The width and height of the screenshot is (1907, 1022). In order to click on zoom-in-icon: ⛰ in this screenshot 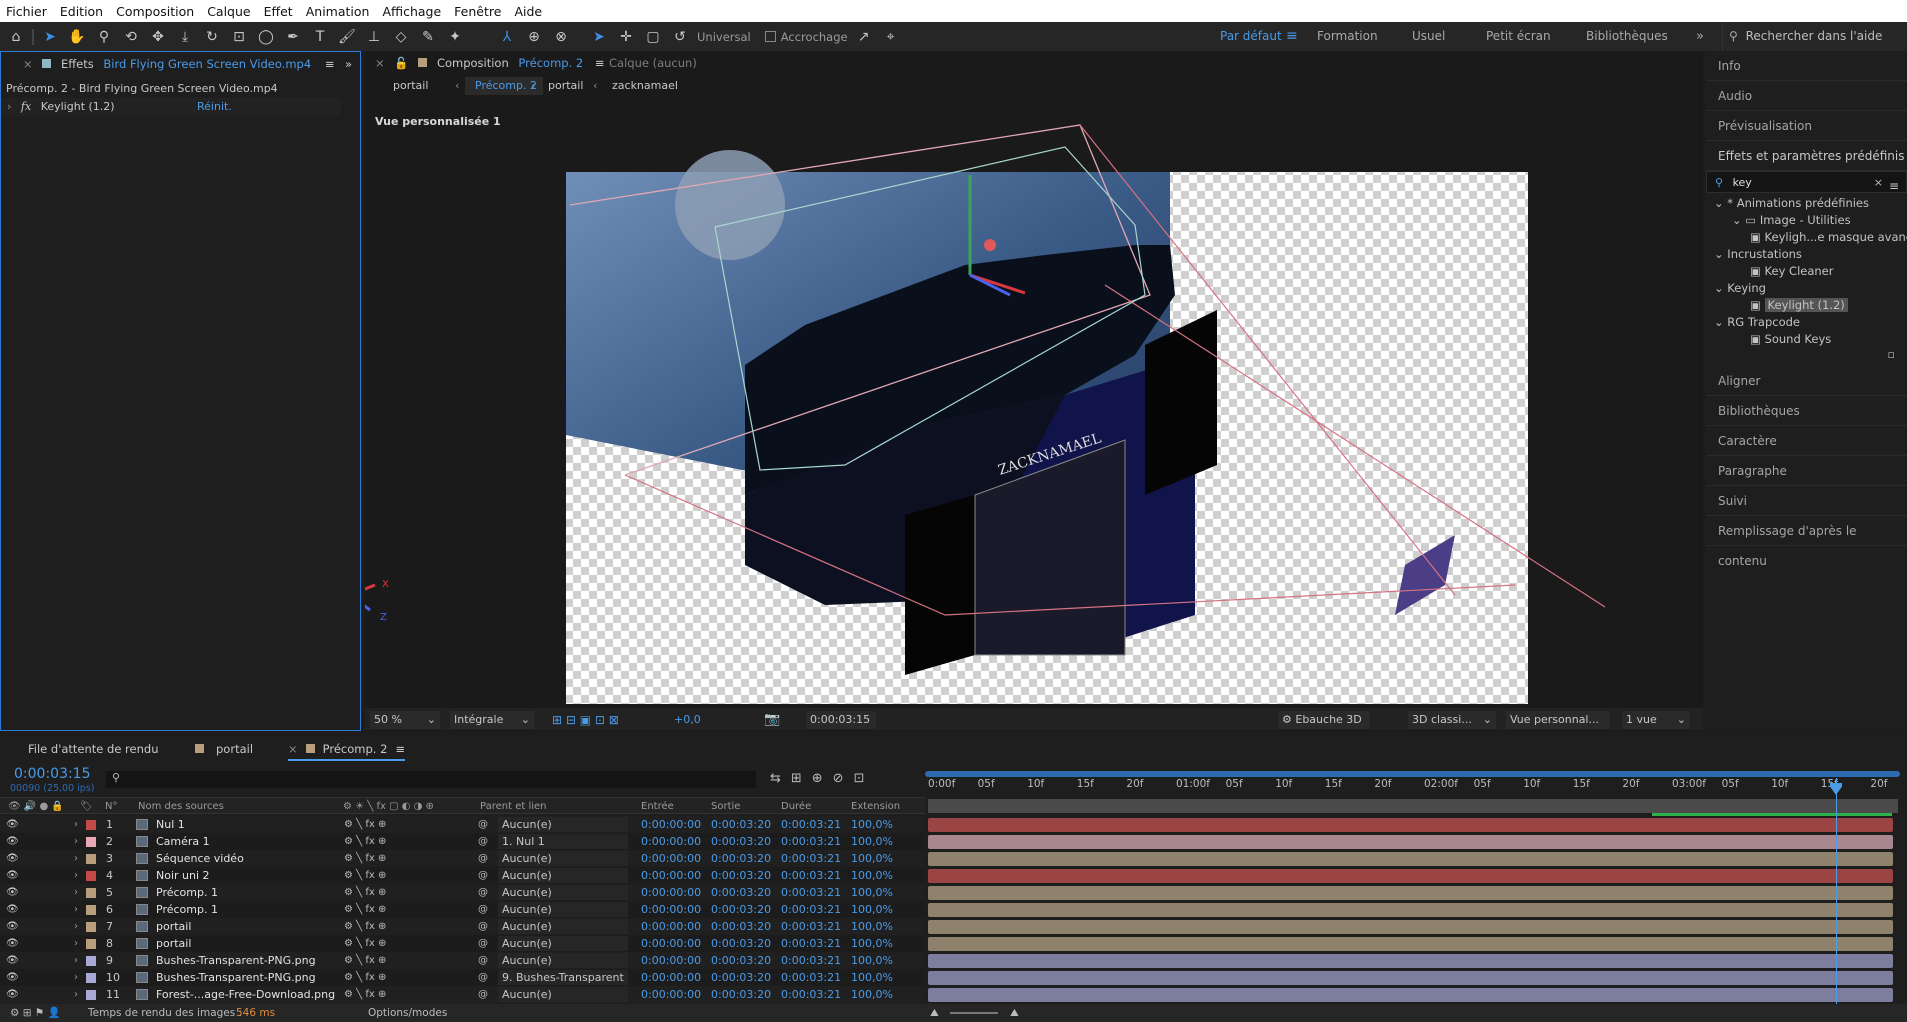, I will do `click(1014, 1013)`.